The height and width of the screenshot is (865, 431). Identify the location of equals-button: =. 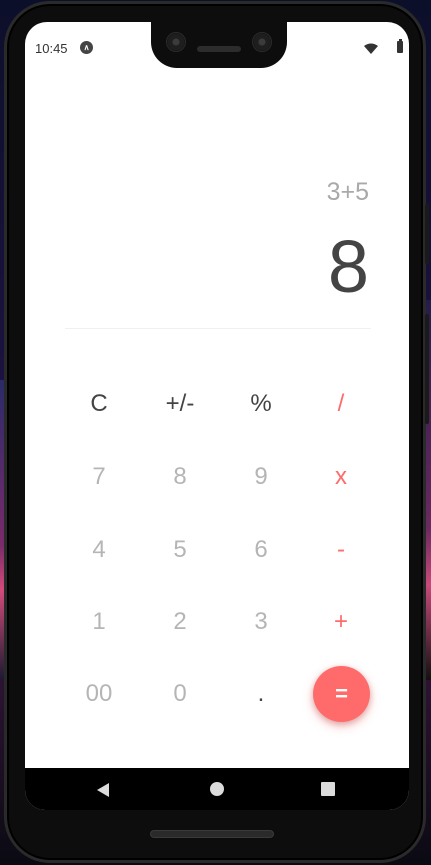
(341, 694).